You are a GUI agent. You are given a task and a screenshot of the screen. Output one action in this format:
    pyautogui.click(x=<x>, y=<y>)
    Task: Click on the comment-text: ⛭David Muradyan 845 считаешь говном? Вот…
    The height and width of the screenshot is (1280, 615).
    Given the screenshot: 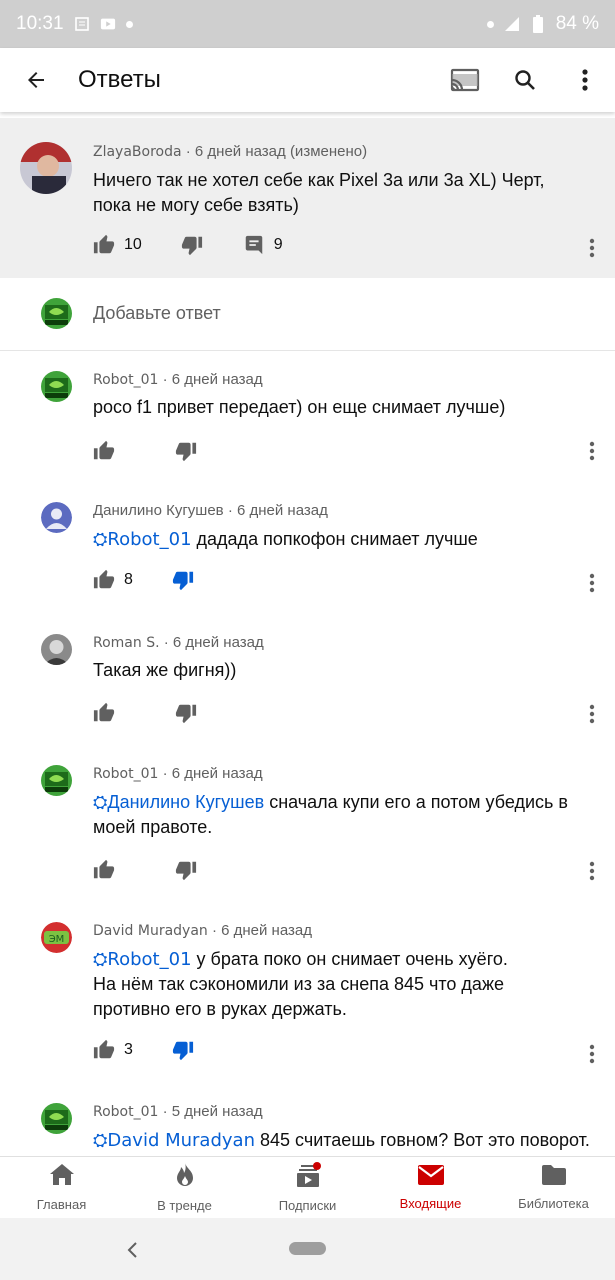 What is the action you would take?
    pyautogui.click(x=341, y=1140)
    